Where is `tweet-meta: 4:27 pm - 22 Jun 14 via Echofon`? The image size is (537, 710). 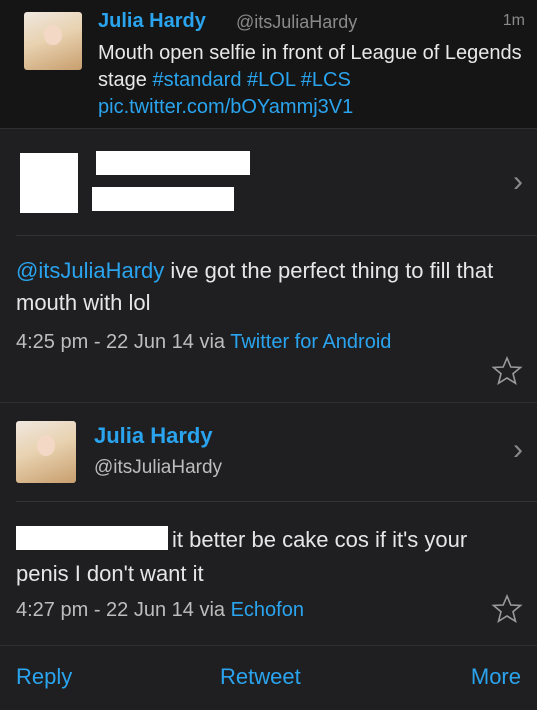 tweet-meta: 4:27 pm - 22 Jun 14 via Echofon is located at coordinates (226, 610).